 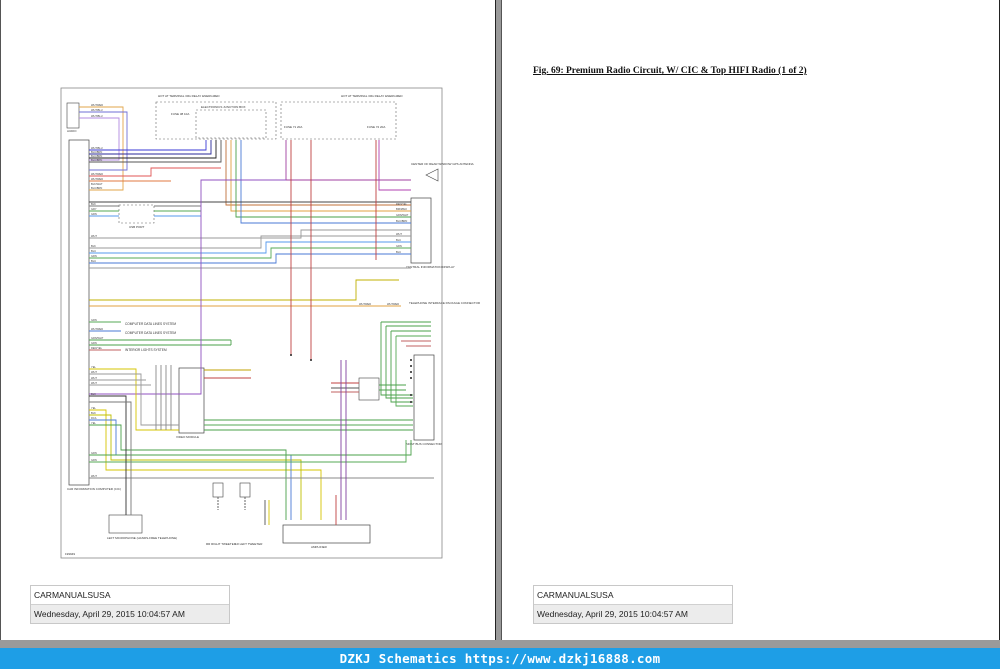 I want to click on cic-label: CAR INFORMATION COMPUTER (CIC), so click(x=94, y=489).